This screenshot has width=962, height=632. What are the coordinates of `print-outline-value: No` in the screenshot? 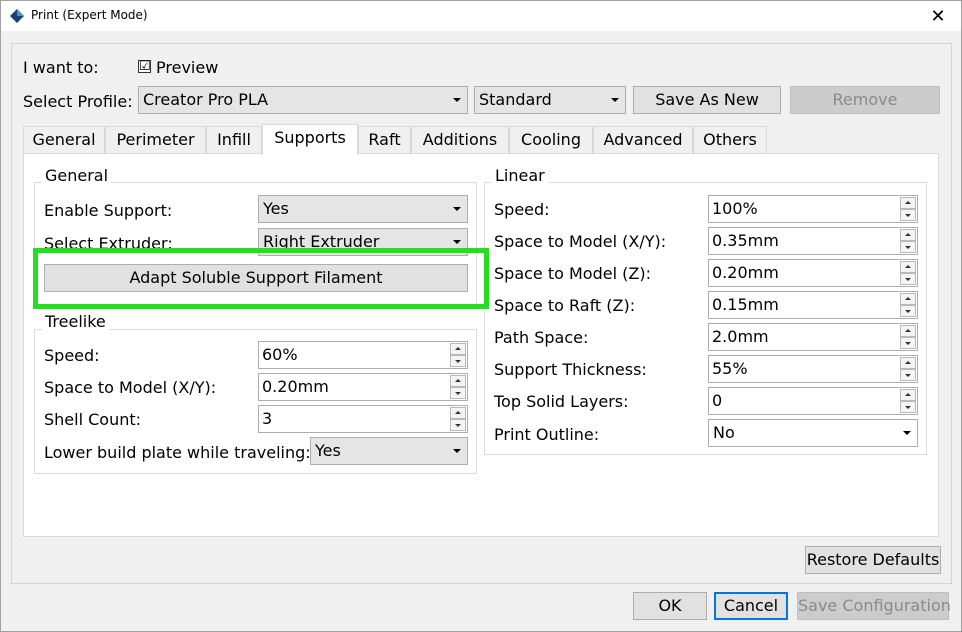 It's located at (724, 432).